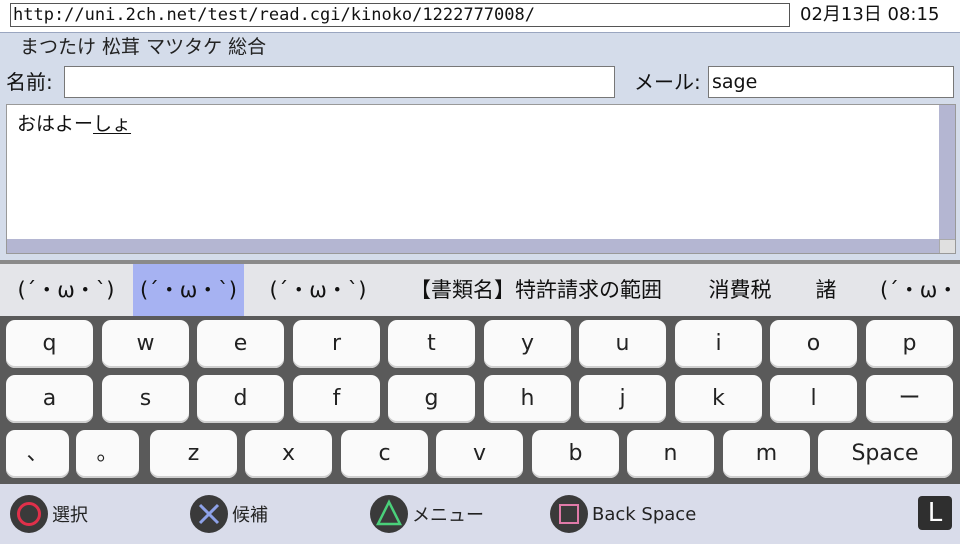 The width and height of the screenshot is (960, 544). I want to click on name-label: 名前:, so click(29, 82).